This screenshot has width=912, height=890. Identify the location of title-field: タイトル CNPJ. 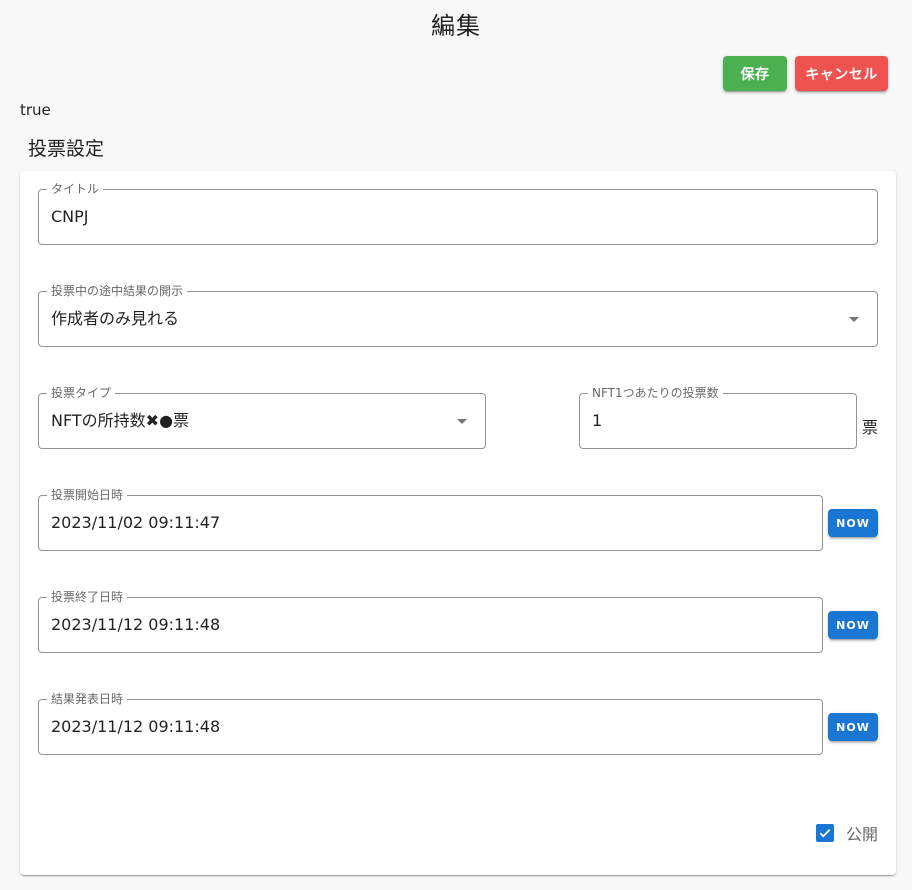
(458, 213).